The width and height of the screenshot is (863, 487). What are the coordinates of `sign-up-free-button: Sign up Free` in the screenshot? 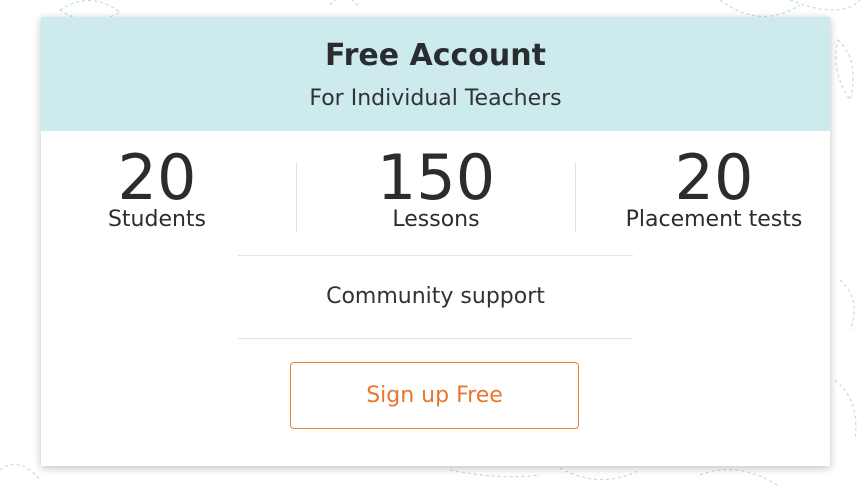 It's located at (434, 395).